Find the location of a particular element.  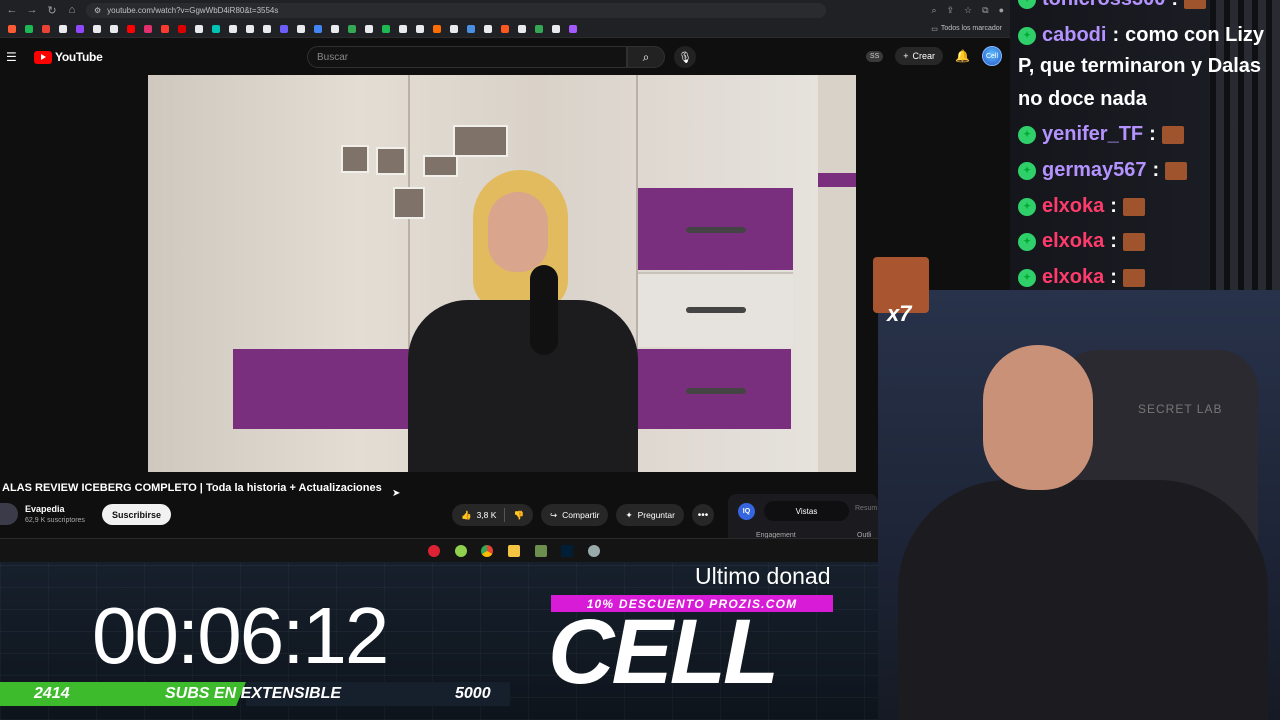

ss-extension-badge: SS is located at coordinates (874, 56).